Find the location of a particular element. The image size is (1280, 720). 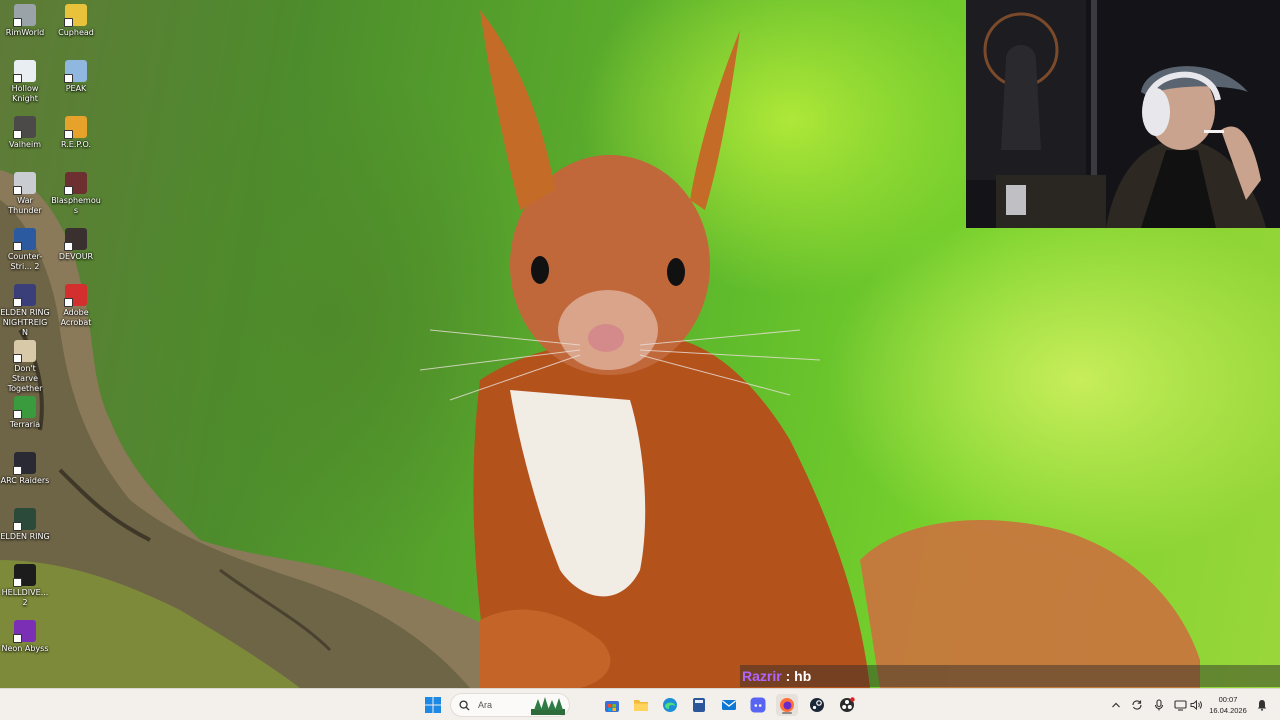

notification-button is located at coordinates (1262, 705).